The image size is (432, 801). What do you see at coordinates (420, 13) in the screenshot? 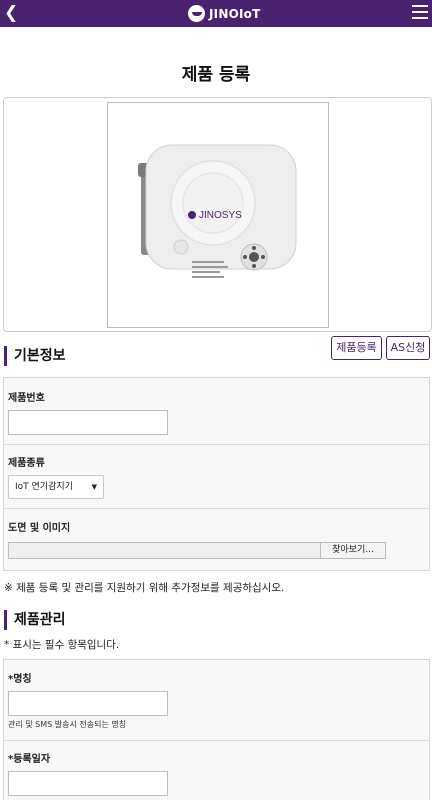
I see `hamburger-menu-icon` at bounding box center [420, 13].